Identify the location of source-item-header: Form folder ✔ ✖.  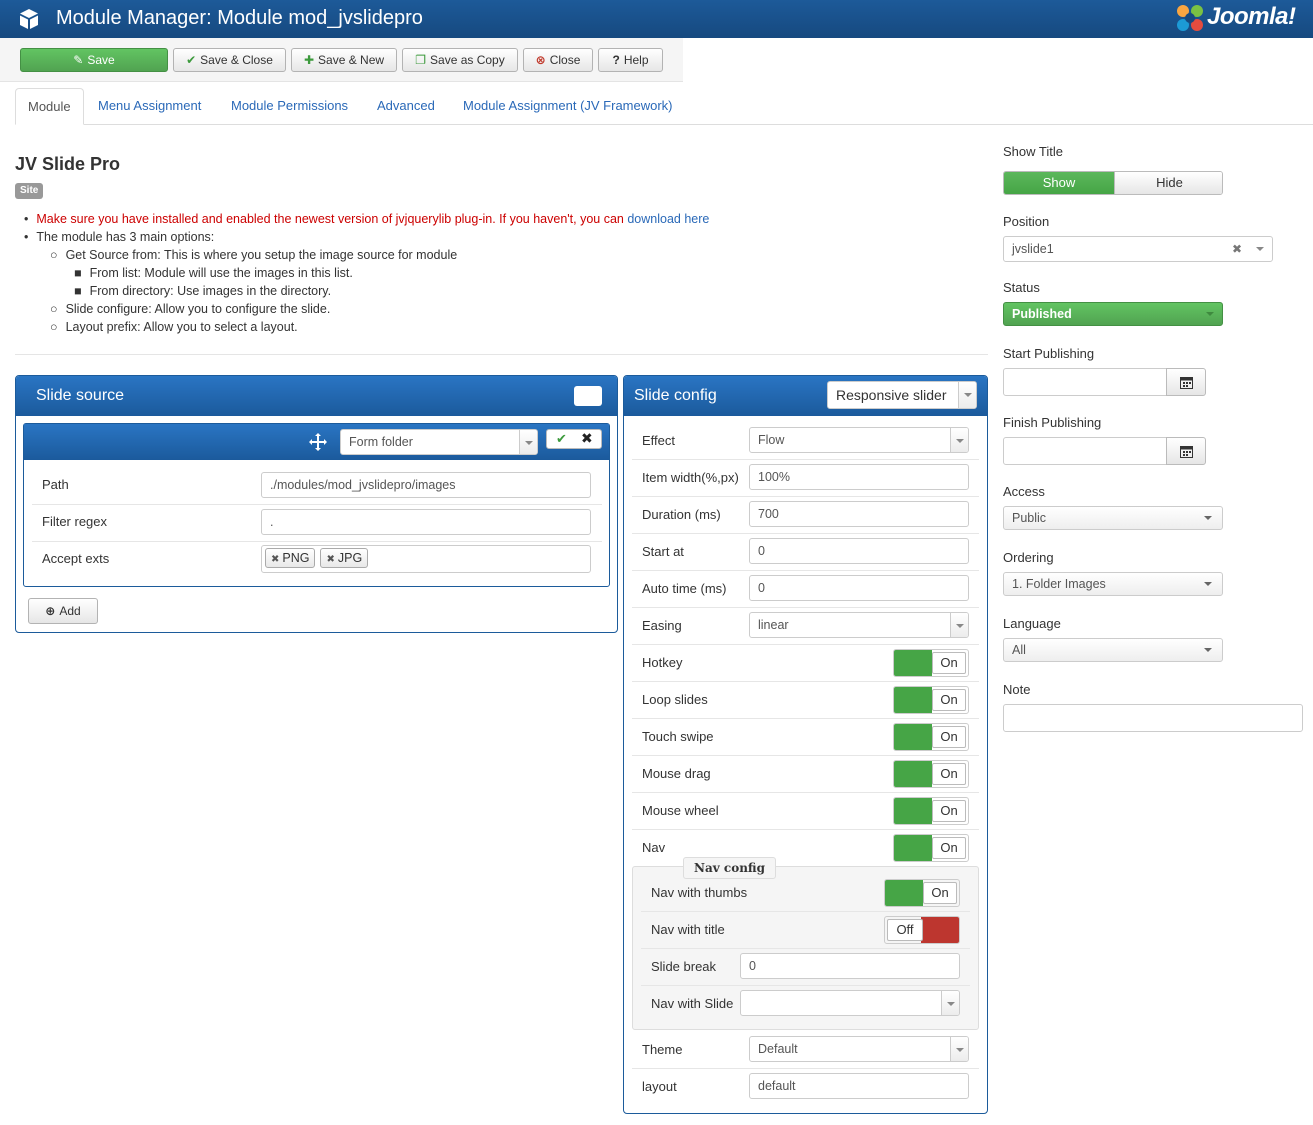
(316, 442).